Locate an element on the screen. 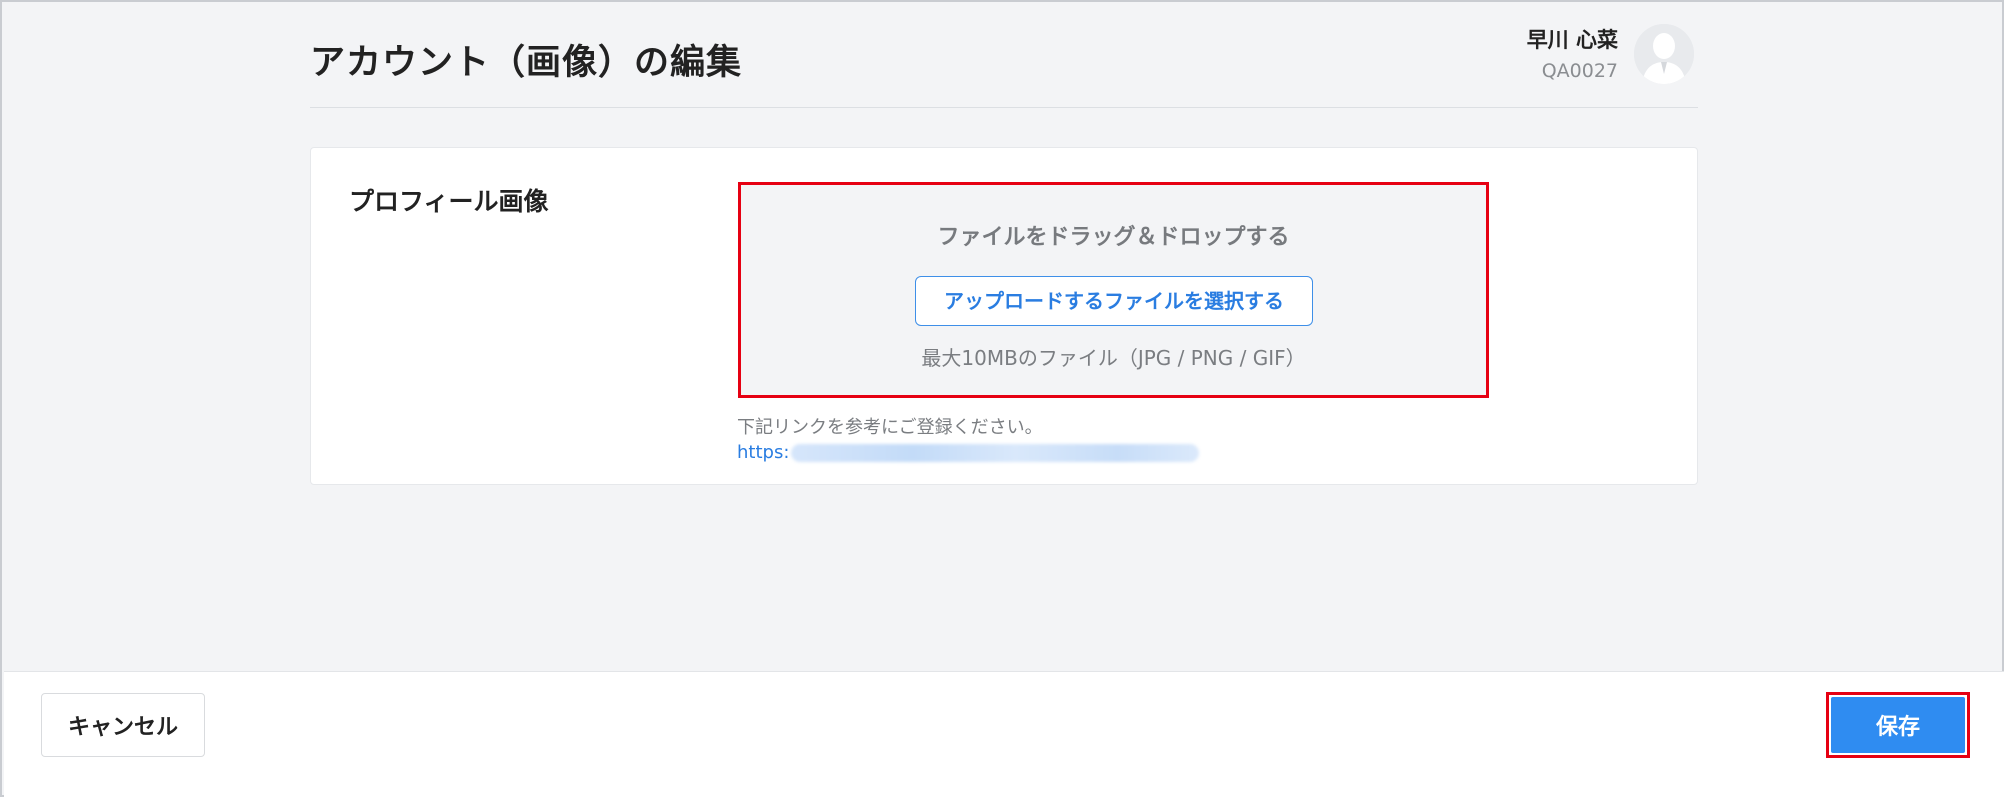 This screenshot has width=2004, height=797. reference-link: https: is located at coordinates (968, 452).